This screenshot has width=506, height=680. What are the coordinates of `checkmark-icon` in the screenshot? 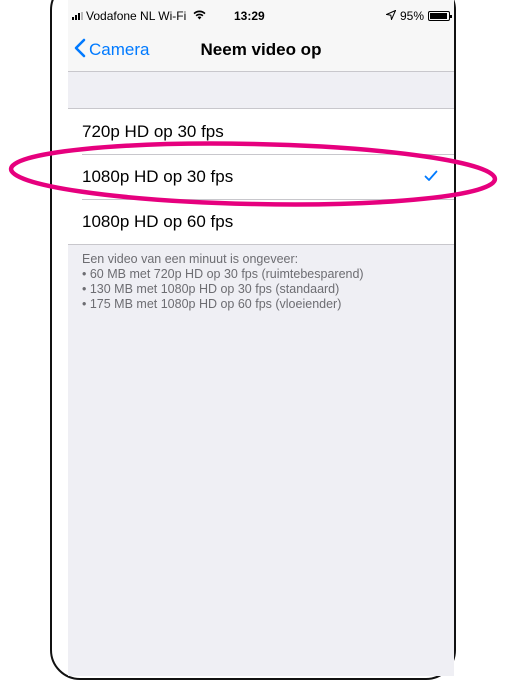 It's located at (431, 176).